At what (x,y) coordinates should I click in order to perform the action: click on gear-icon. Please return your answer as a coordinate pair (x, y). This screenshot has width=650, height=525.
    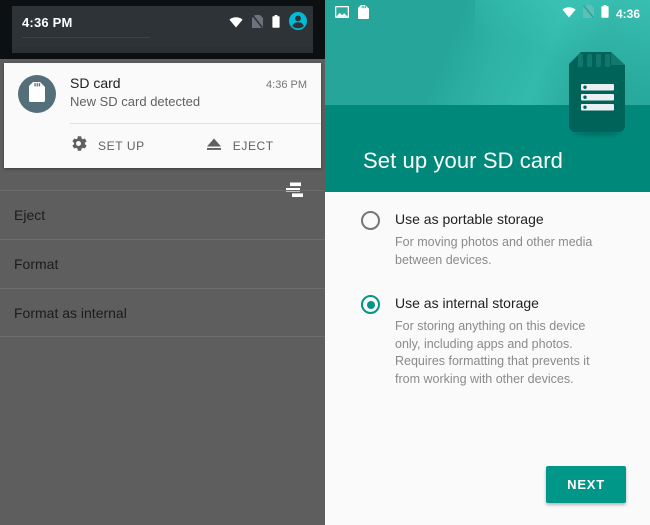
    Looking at the image, I should click on (78, 146).